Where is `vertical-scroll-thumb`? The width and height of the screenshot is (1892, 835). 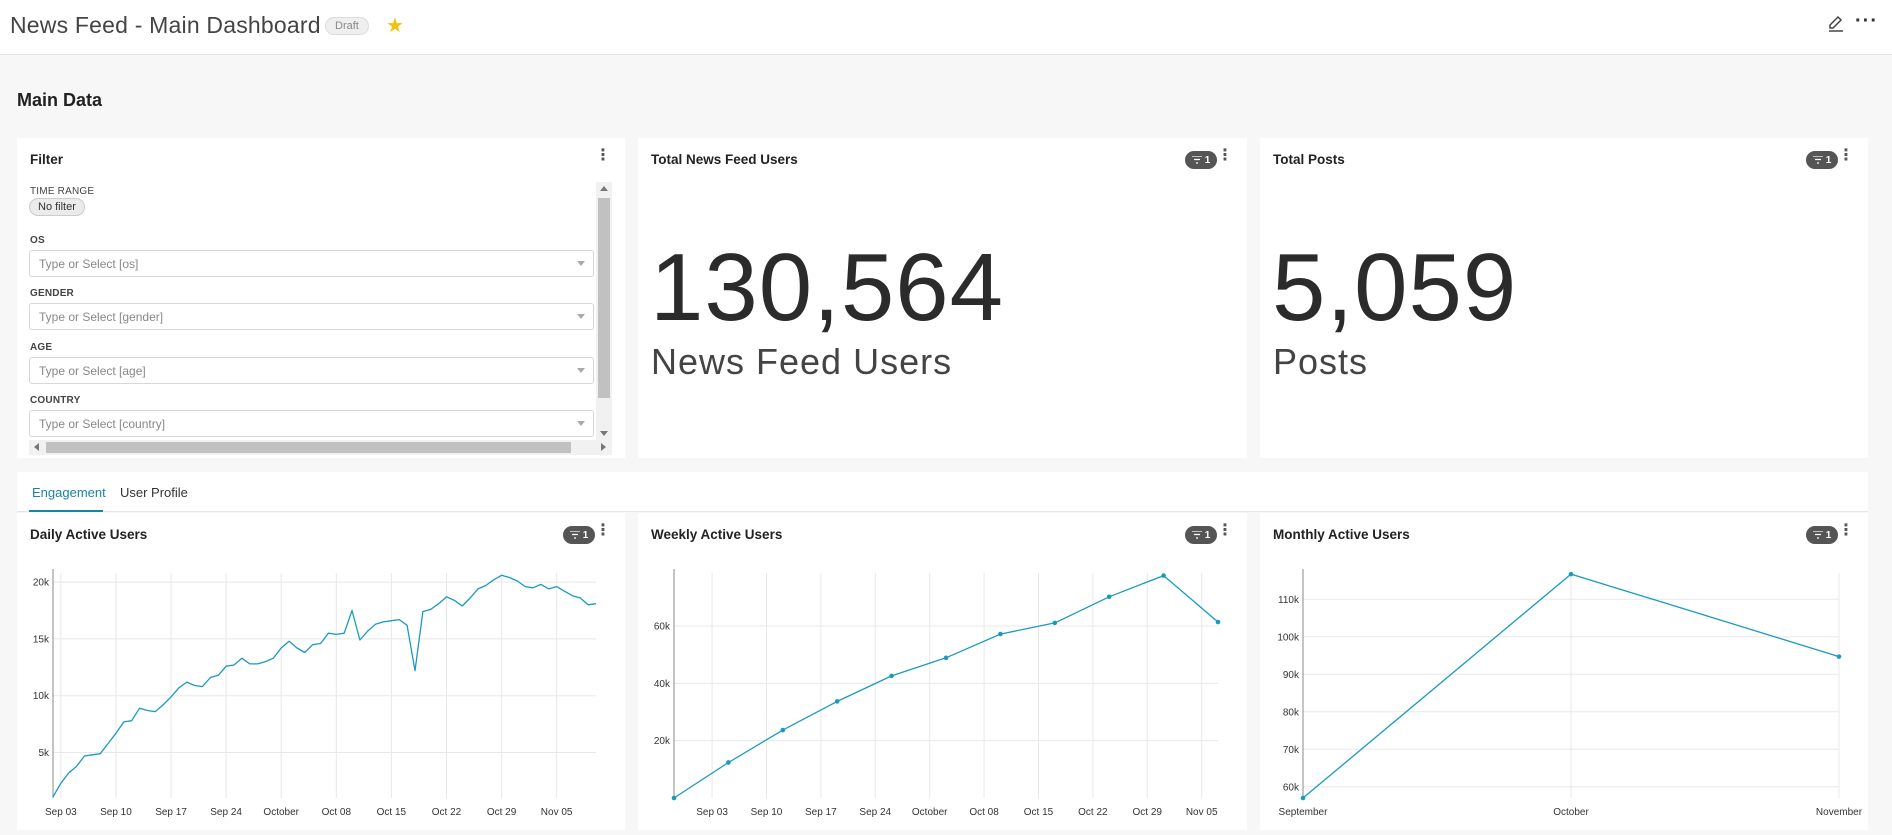
vertical-scroll-thumb is located at coordinates (604, 298).